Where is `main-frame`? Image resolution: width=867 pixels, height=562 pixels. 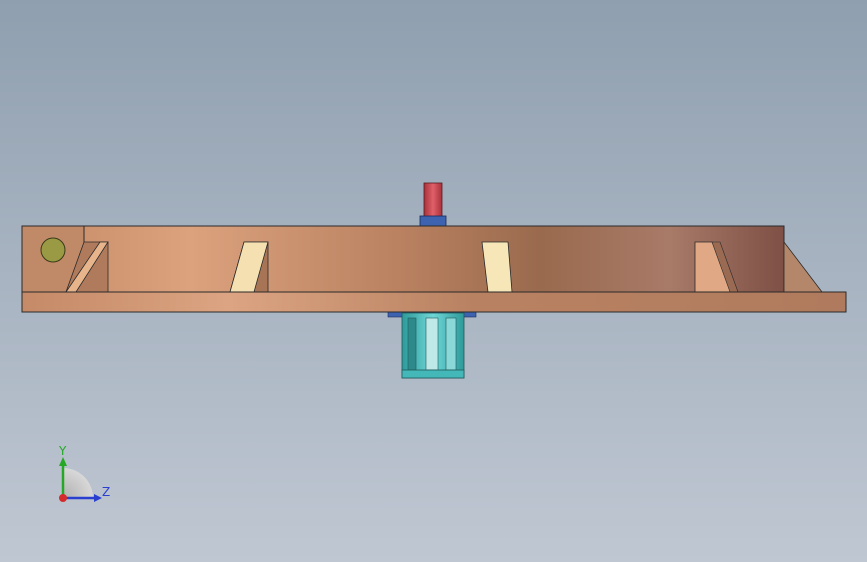
main-frame is located at coordinates (434, 269).